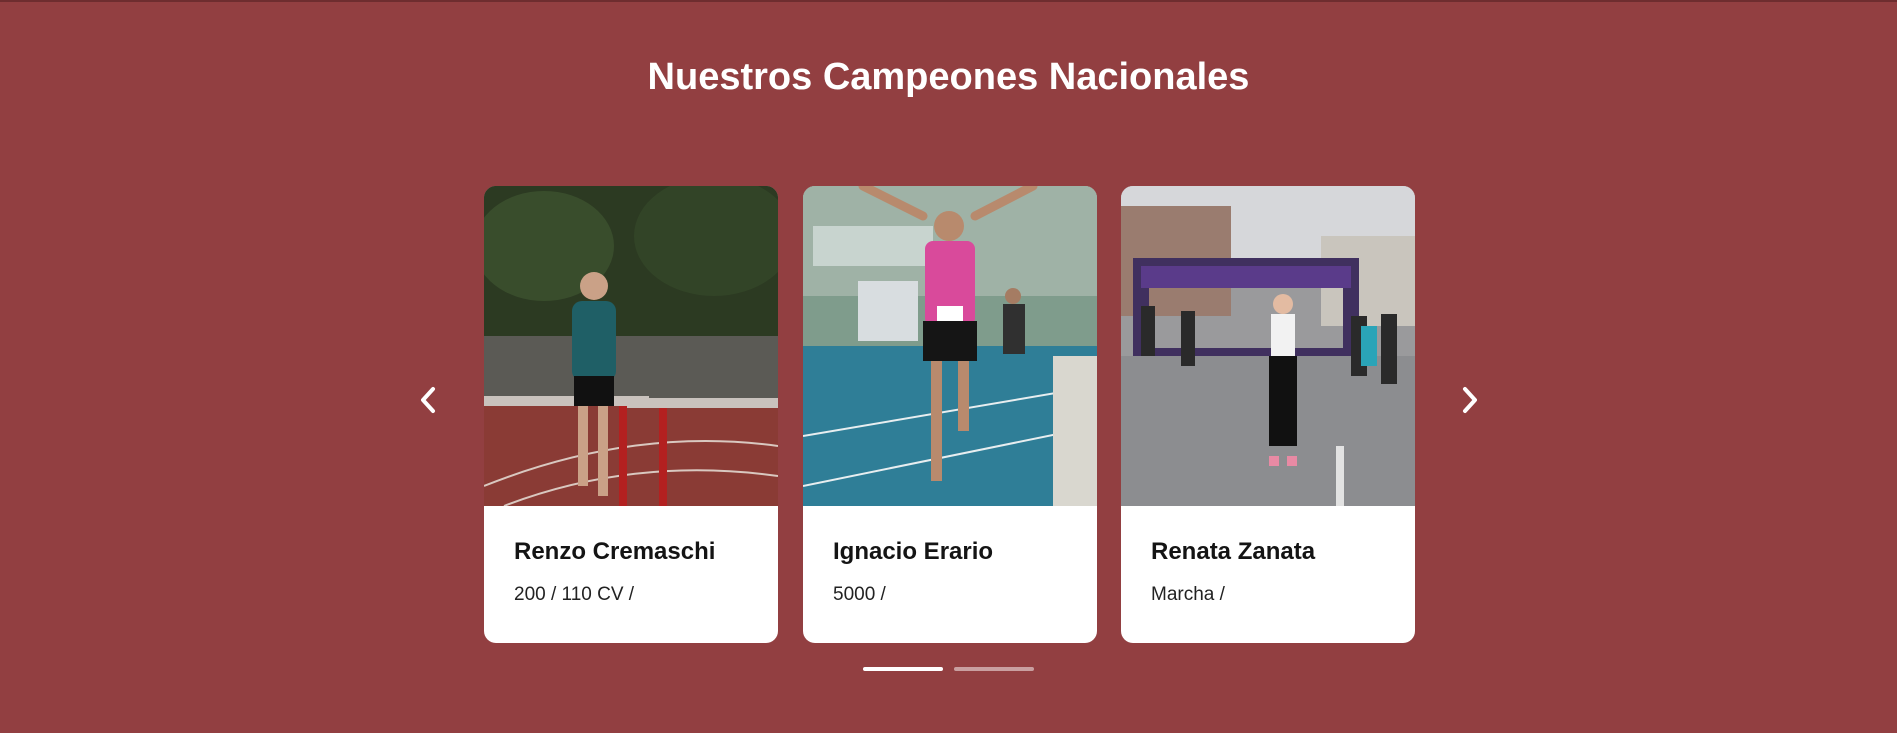 The width and height of the screenshot is (1897, 733). I want to click on athlete-events: 5000 /, so click(859, 594).